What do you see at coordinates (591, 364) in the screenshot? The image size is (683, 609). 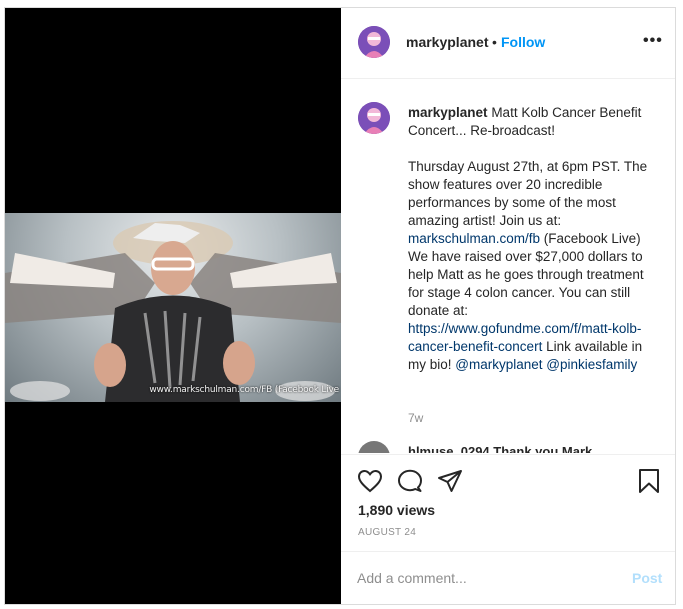 I see `mention-pinkiesfamily: @pinkiesfamily` at bounding box center [591, 364].